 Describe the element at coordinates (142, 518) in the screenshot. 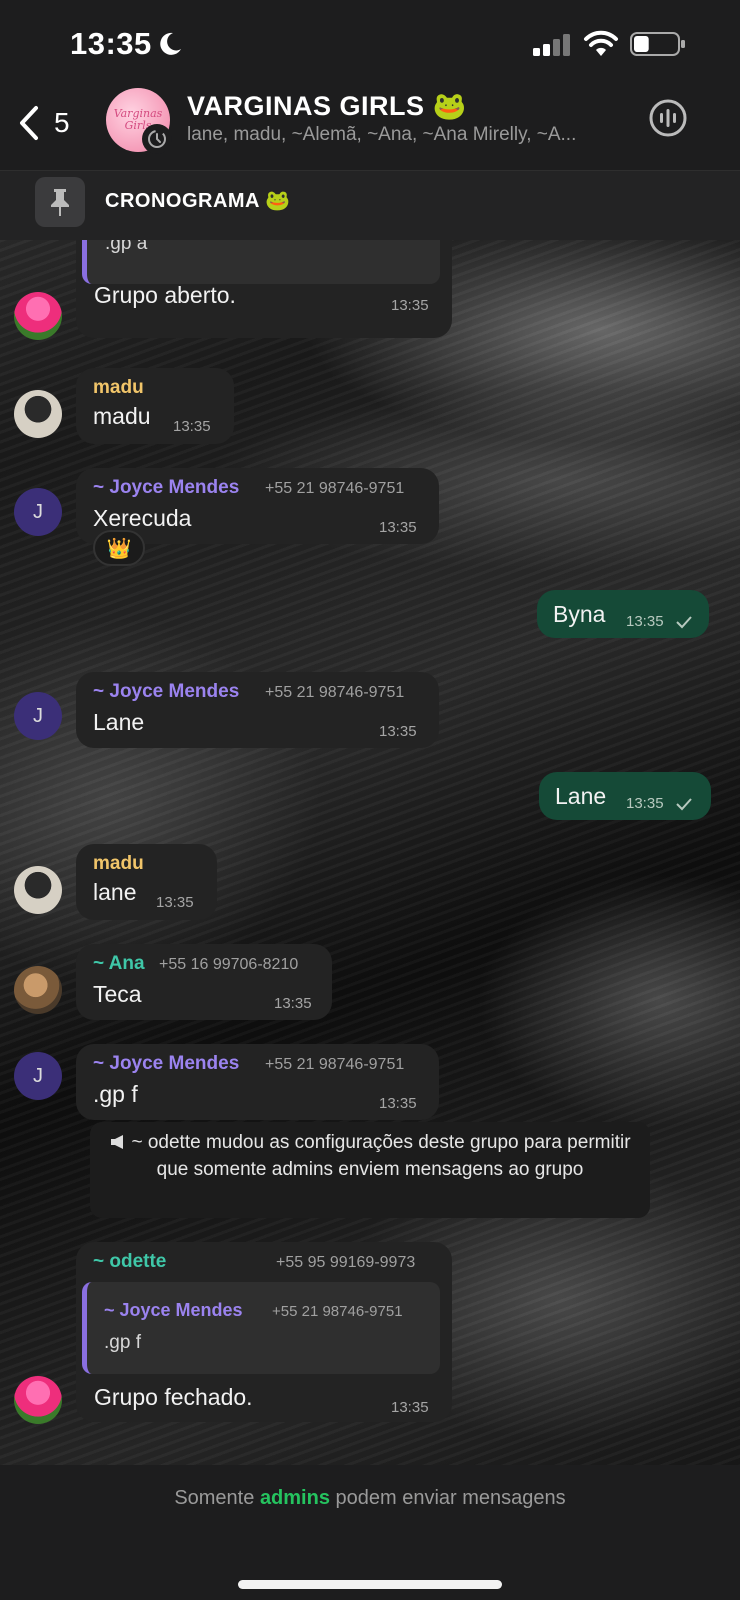

I see `message-text: Xerecuda` at that location.